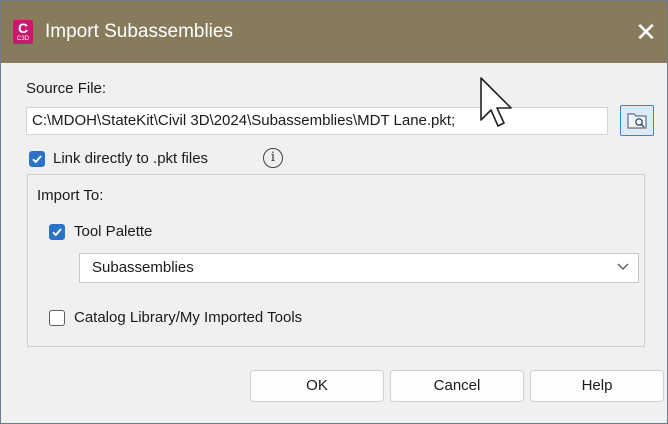  I want to click on civil3d-app-icon: C C3D, so click(23, 32).